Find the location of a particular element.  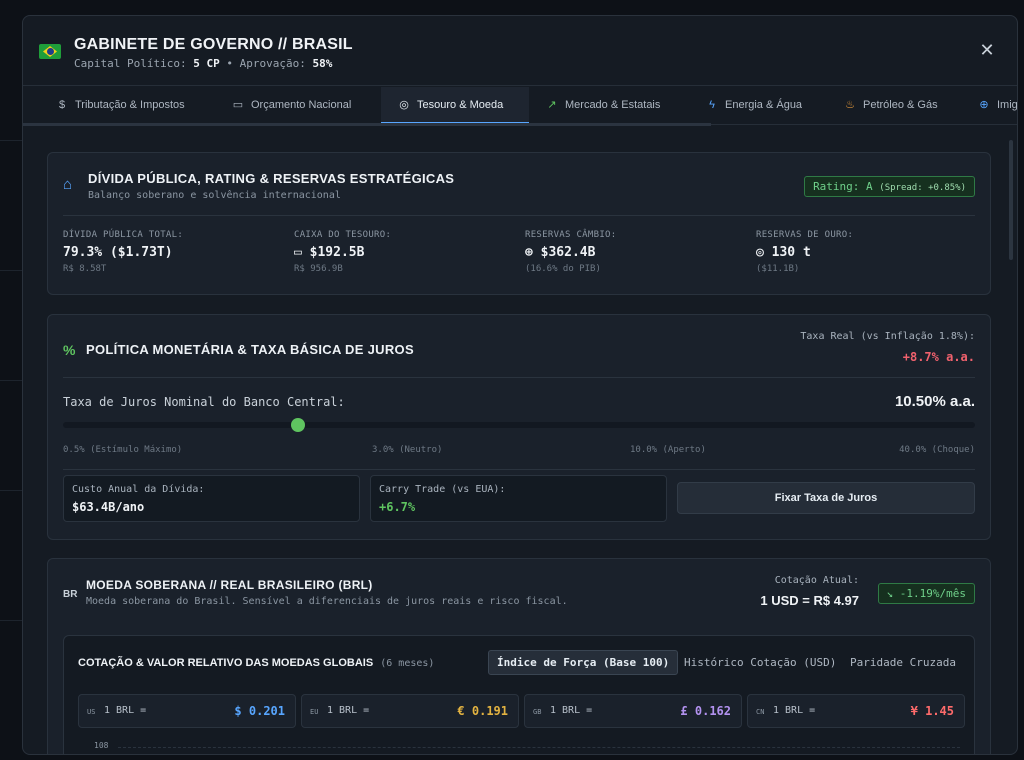

rate-code: US is located at coordinates (91, 712).